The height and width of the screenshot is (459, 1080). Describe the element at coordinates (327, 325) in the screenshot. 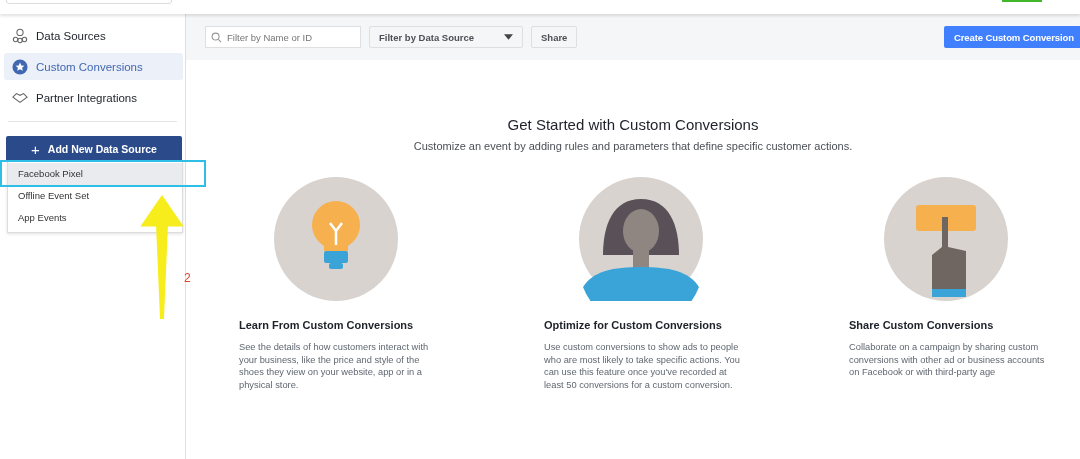

I see `card-title: Learn From Custom Conversions` at that location.